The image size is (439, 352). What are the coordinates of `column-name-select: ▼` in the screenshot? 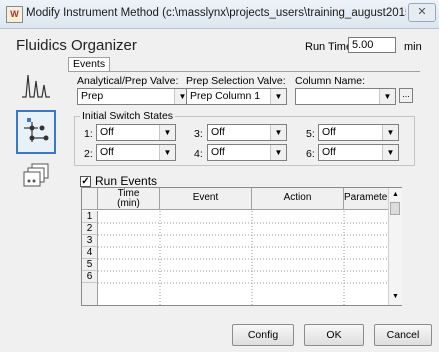 It's located at (345, 96).